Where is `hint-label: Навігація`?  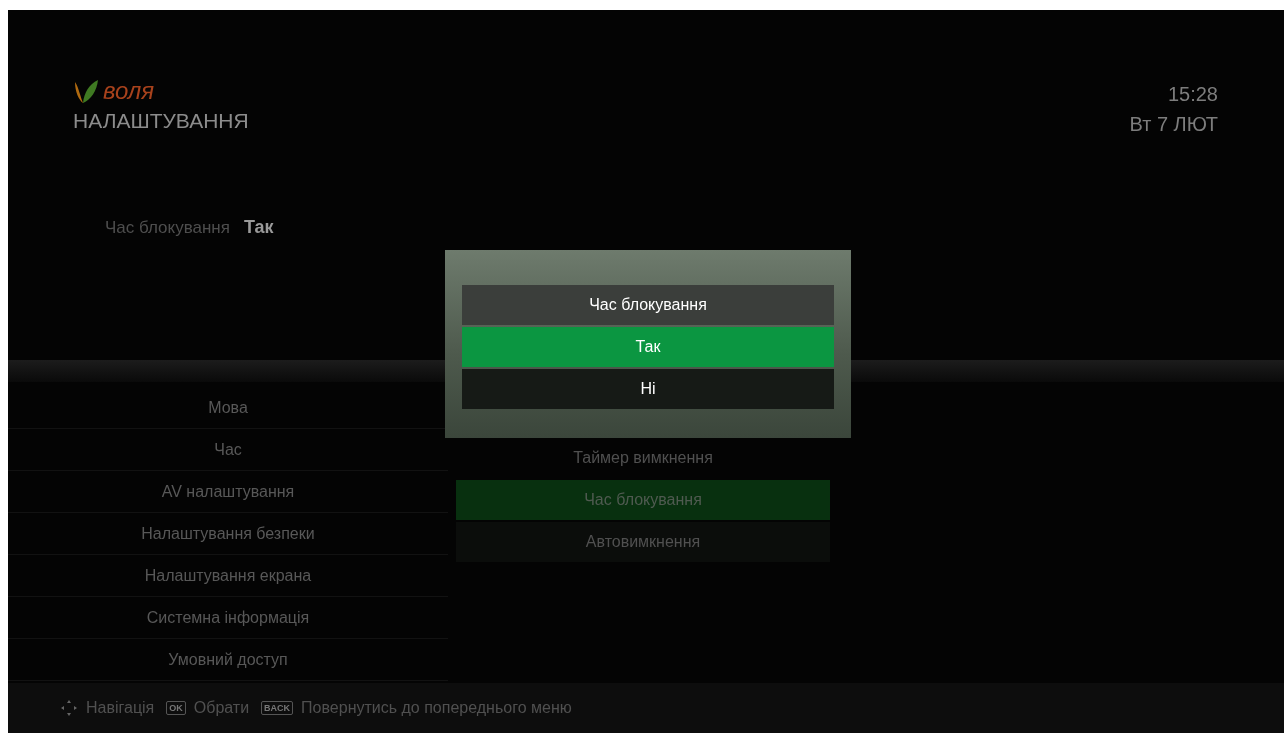 hint-label: Навігація is located at coordinates (120, 708).